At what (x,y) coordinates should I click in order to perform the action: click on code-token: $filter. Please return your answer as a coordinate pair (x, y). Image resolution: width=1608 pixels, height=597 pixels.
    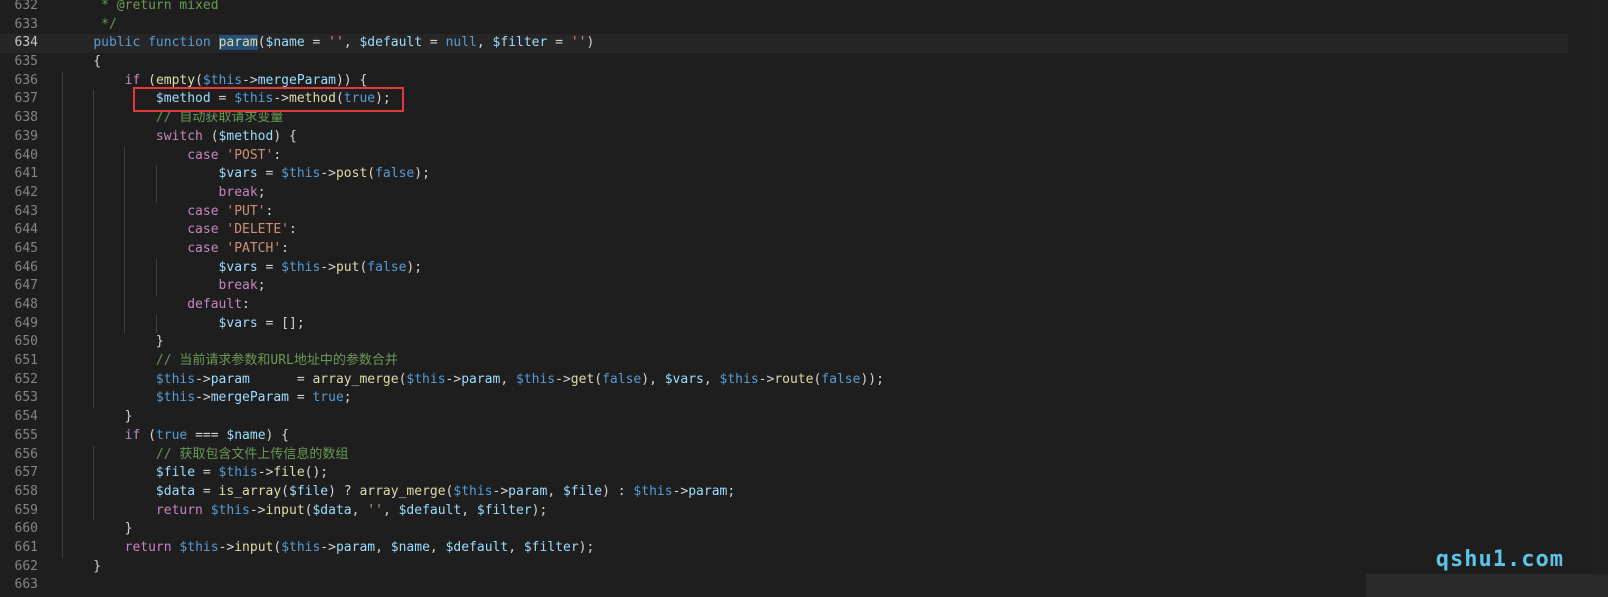
    Looking at the image, I should click on (520, 43).